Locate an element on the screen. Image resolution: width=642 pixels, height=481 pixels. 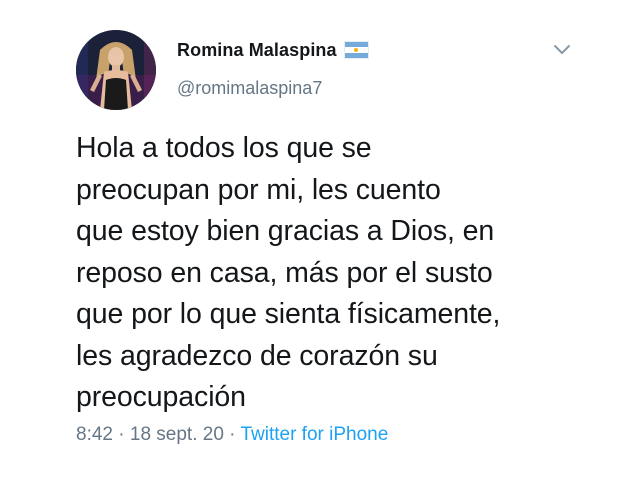
chevron-down-icon is located at coordinates (562, 50).